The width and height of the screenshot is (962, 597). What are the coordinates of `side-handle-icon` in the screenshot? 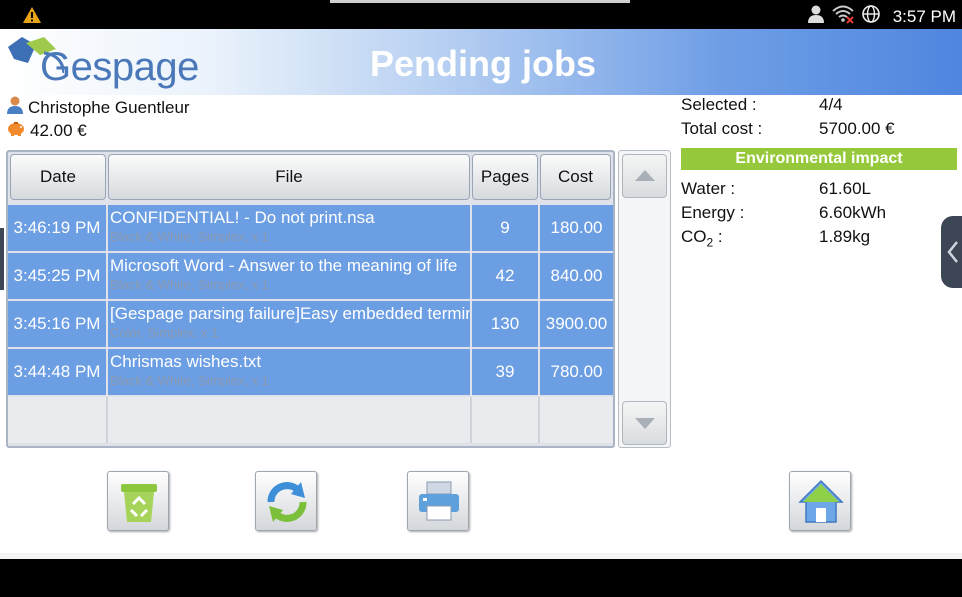 It's located at (952, 252).